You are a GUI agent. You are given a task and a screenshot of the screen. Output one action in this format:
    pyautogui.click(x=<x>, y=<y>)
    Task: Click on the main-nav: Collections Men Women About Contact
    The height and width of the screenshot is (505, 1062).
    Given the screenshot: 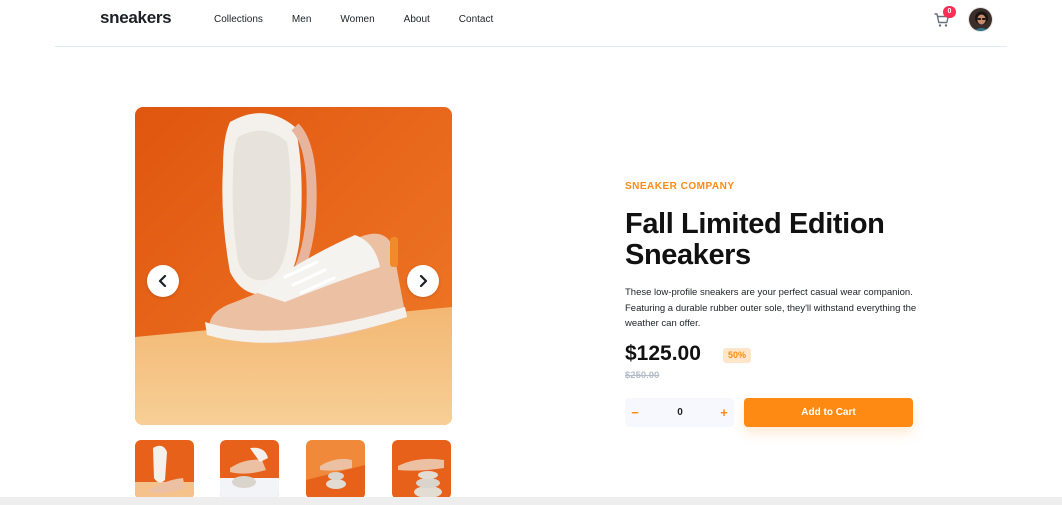 What is the action you would take?
    pyautogui.click(x=368, y=19)
    